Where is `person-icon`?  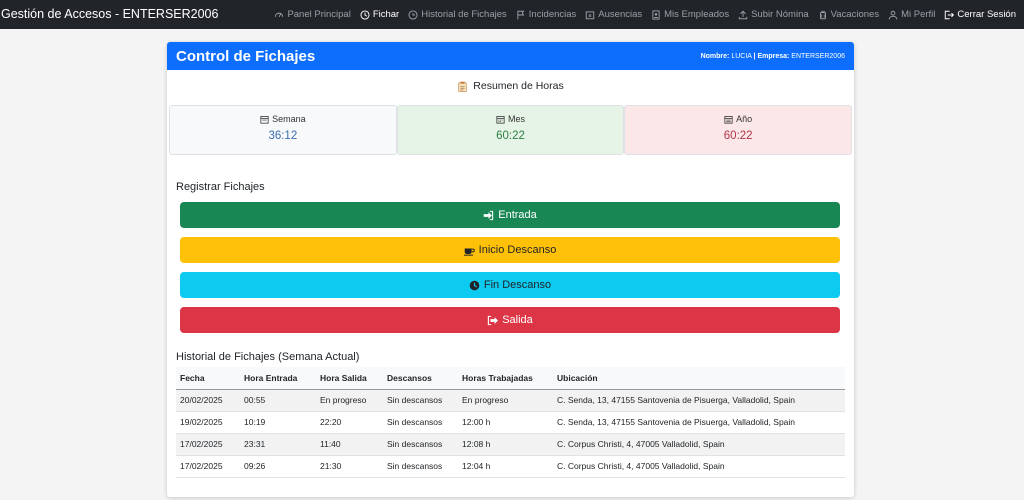
person-icon is located at coordinates (893, 14).